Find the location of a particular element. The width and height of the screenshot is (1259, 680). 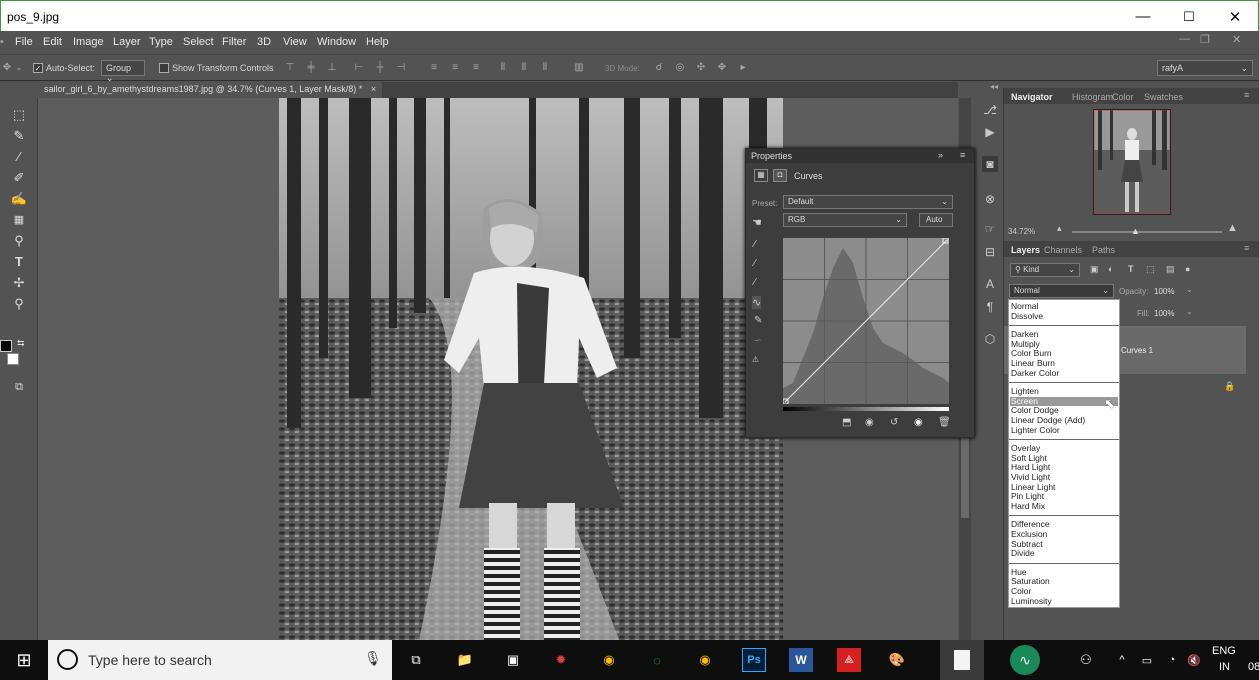

distribute-vcenter-icon: ≡ is located at coordinates (455, 68).